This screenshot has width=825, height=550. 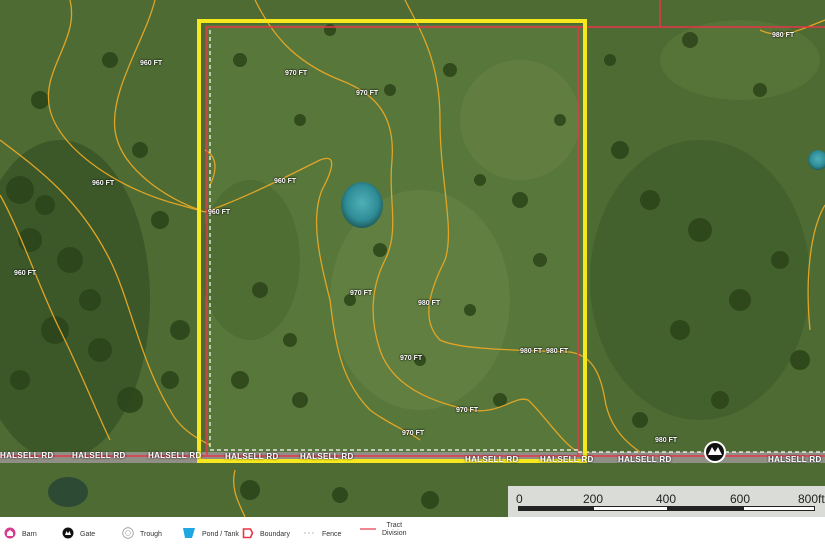 What do you see at coordinates (266, 534) in the screenshot?
I see `legend-item-boundary: Boundary` at bounding box center [266, 534].